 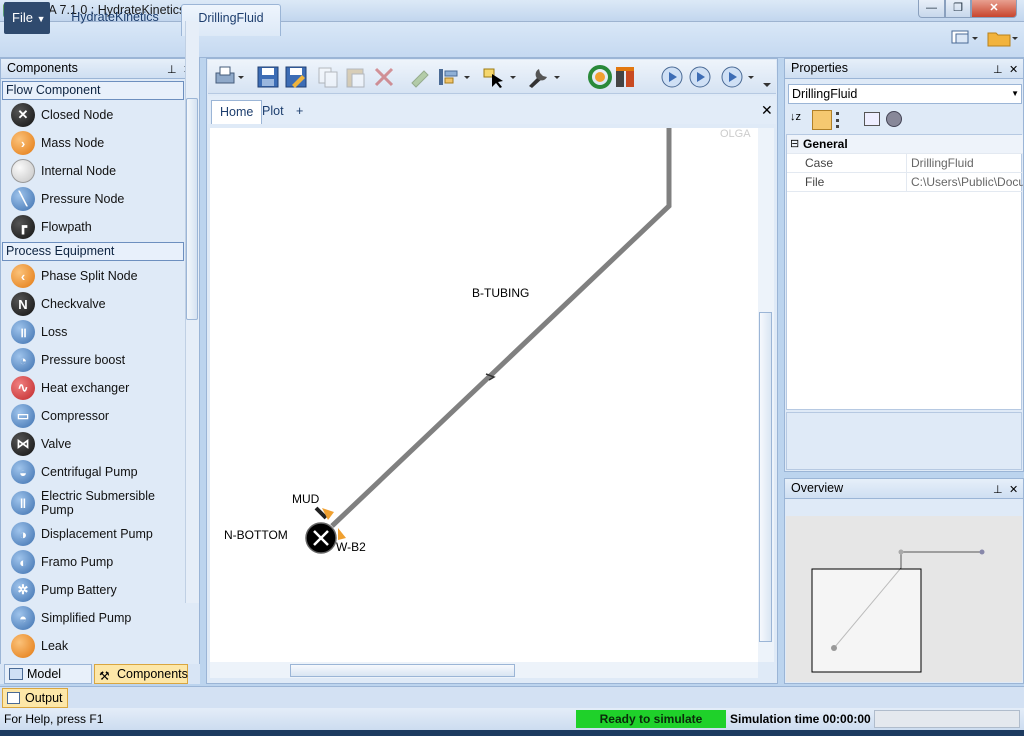 I want to click on property-value: C:\Users\Public\Docu, so click(x=966, y=182).